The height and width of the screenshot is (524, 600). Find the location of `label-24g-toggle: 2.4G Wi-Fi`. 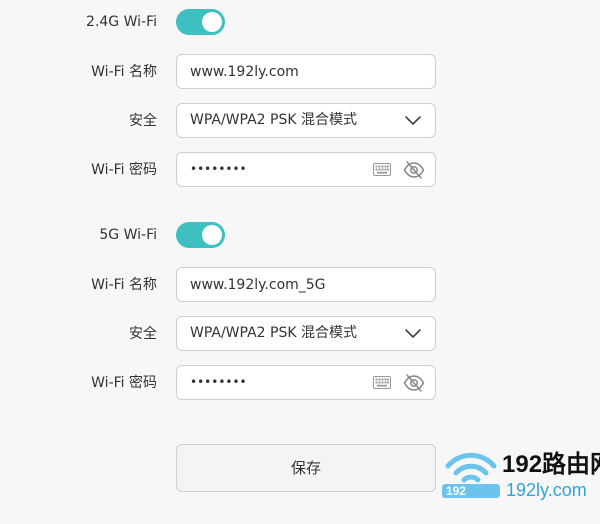

label-24g-toggle: 2.4G Wi-Fi is located at coordinates (121, 22).